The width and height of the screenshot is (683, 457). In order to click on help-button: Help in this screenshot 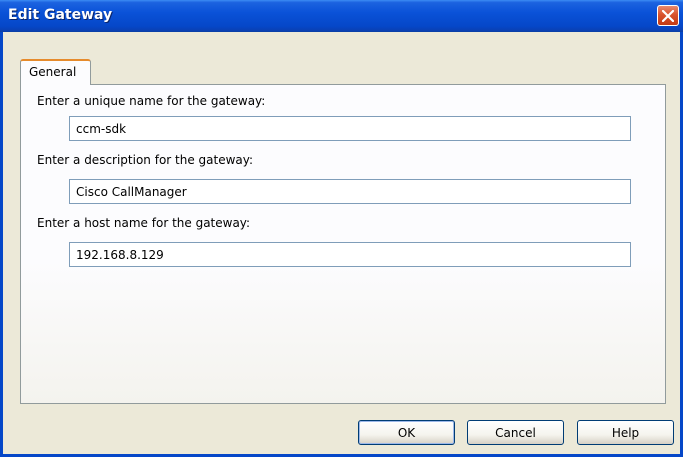, I will do `click(625, 432)`.